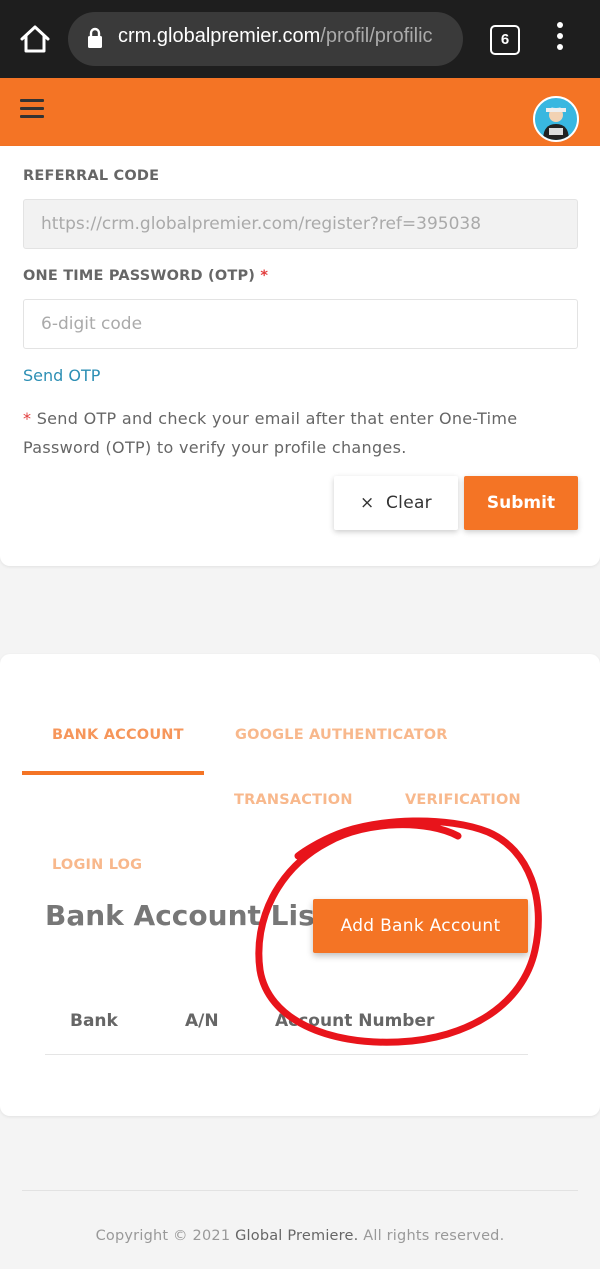 This screenshot has width=600, height=1269. I want to click on column-header-an: A/N, so click(202, 1021).